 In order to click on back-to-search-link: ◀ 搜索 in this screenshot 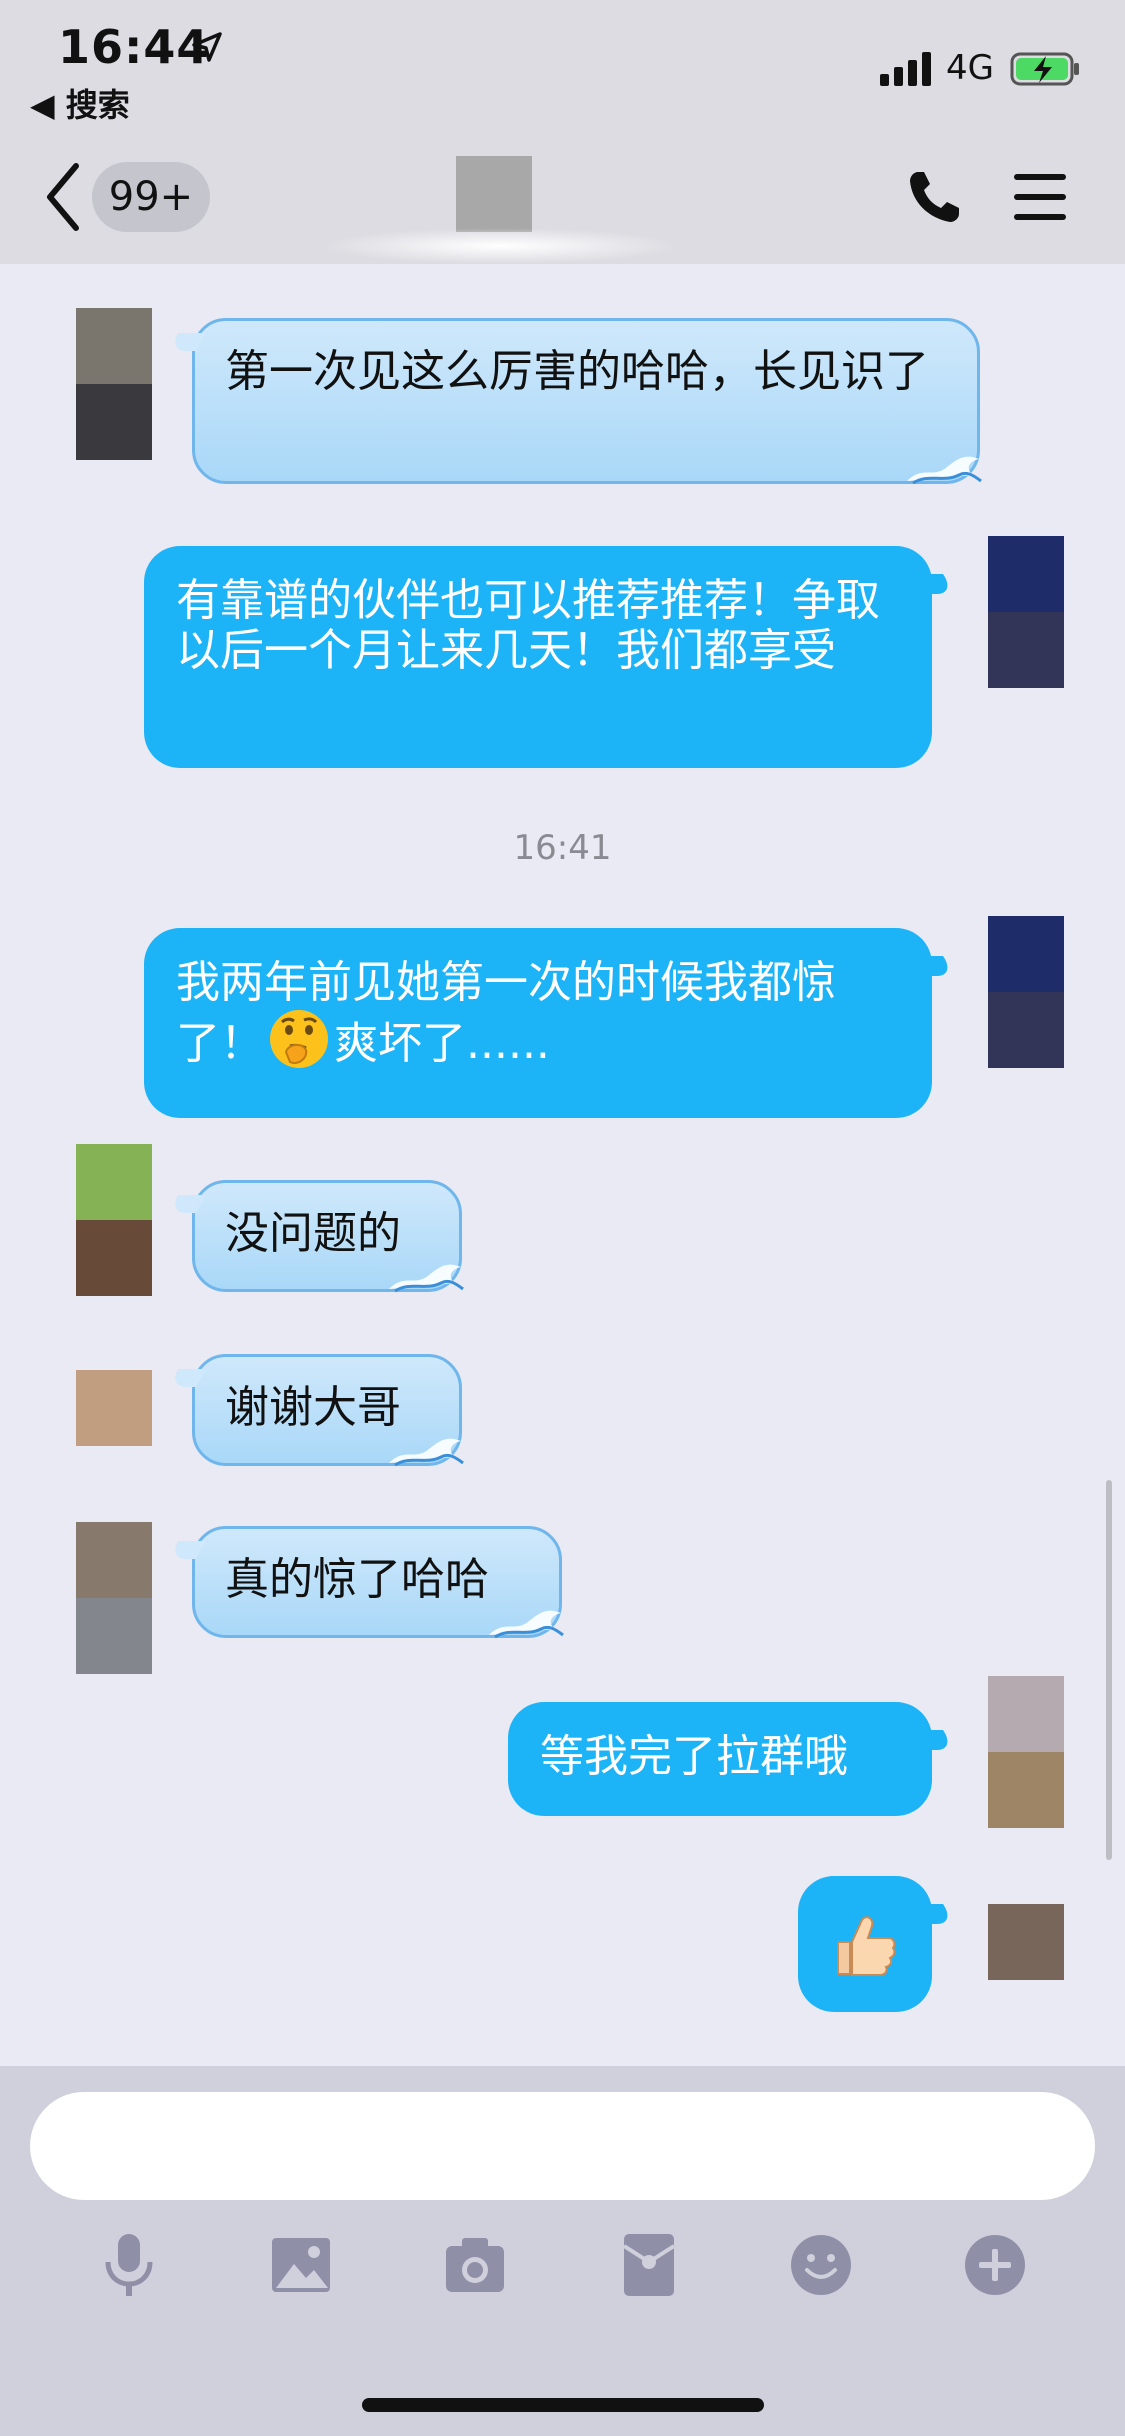, I will do `click(80, 103)`.